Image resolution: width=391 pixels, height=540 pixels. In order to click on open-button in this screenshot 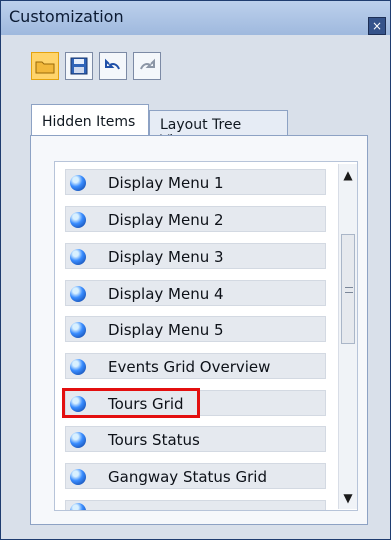, I will do `click(45, 66)`.